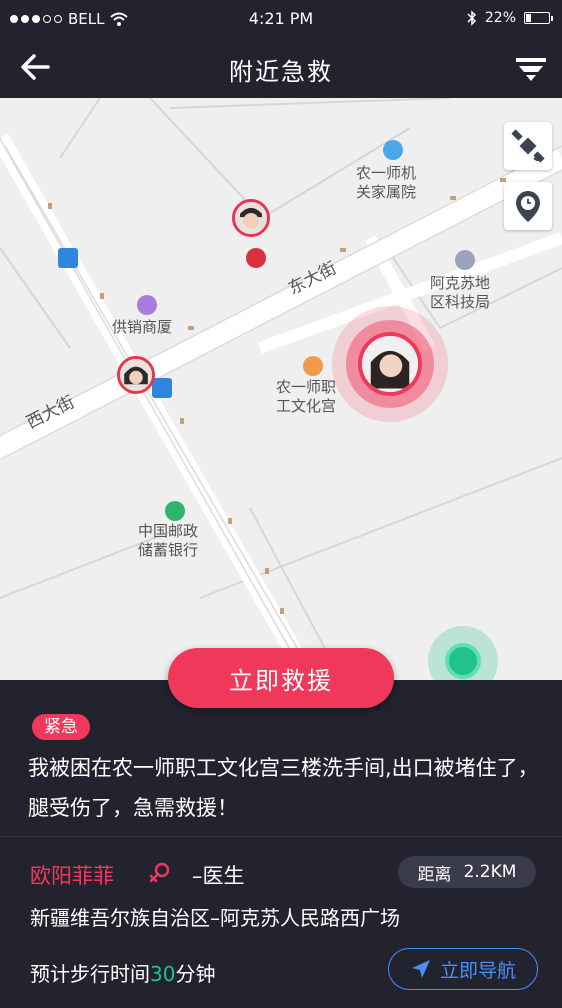 The height and width of the screenshot is (1008, 562). I want to click on navigate-now-button: 立即导航, so click(463, 969).